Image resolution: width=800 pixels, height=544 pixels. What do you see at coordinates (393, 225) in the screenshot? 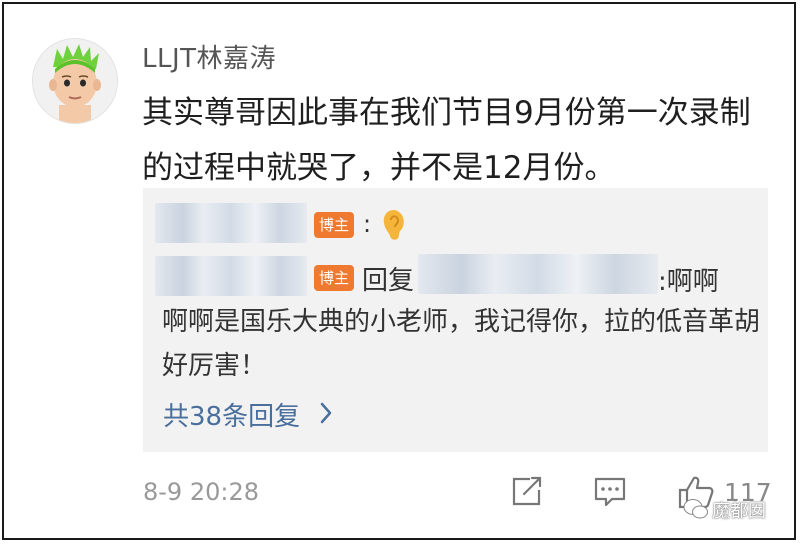
I see `ear-emoji-icon` at bounding box center [393, 225].